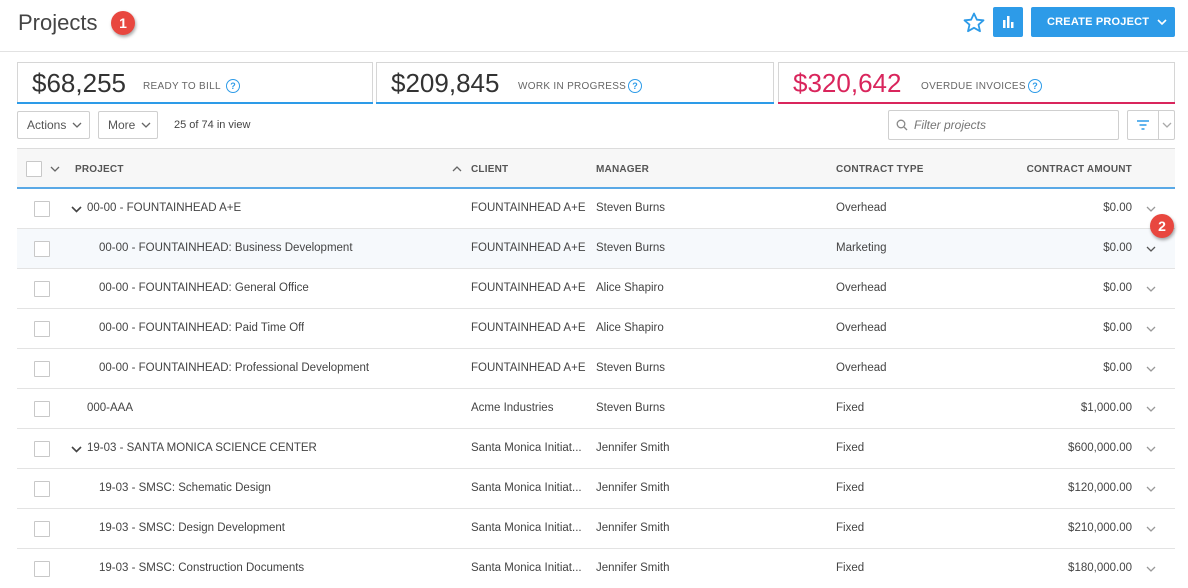 This screenshot has height=588, width=1188. Describe the element at coordinates (974, 23) in the screenshot. I see `favorite-star-icon` at that location.